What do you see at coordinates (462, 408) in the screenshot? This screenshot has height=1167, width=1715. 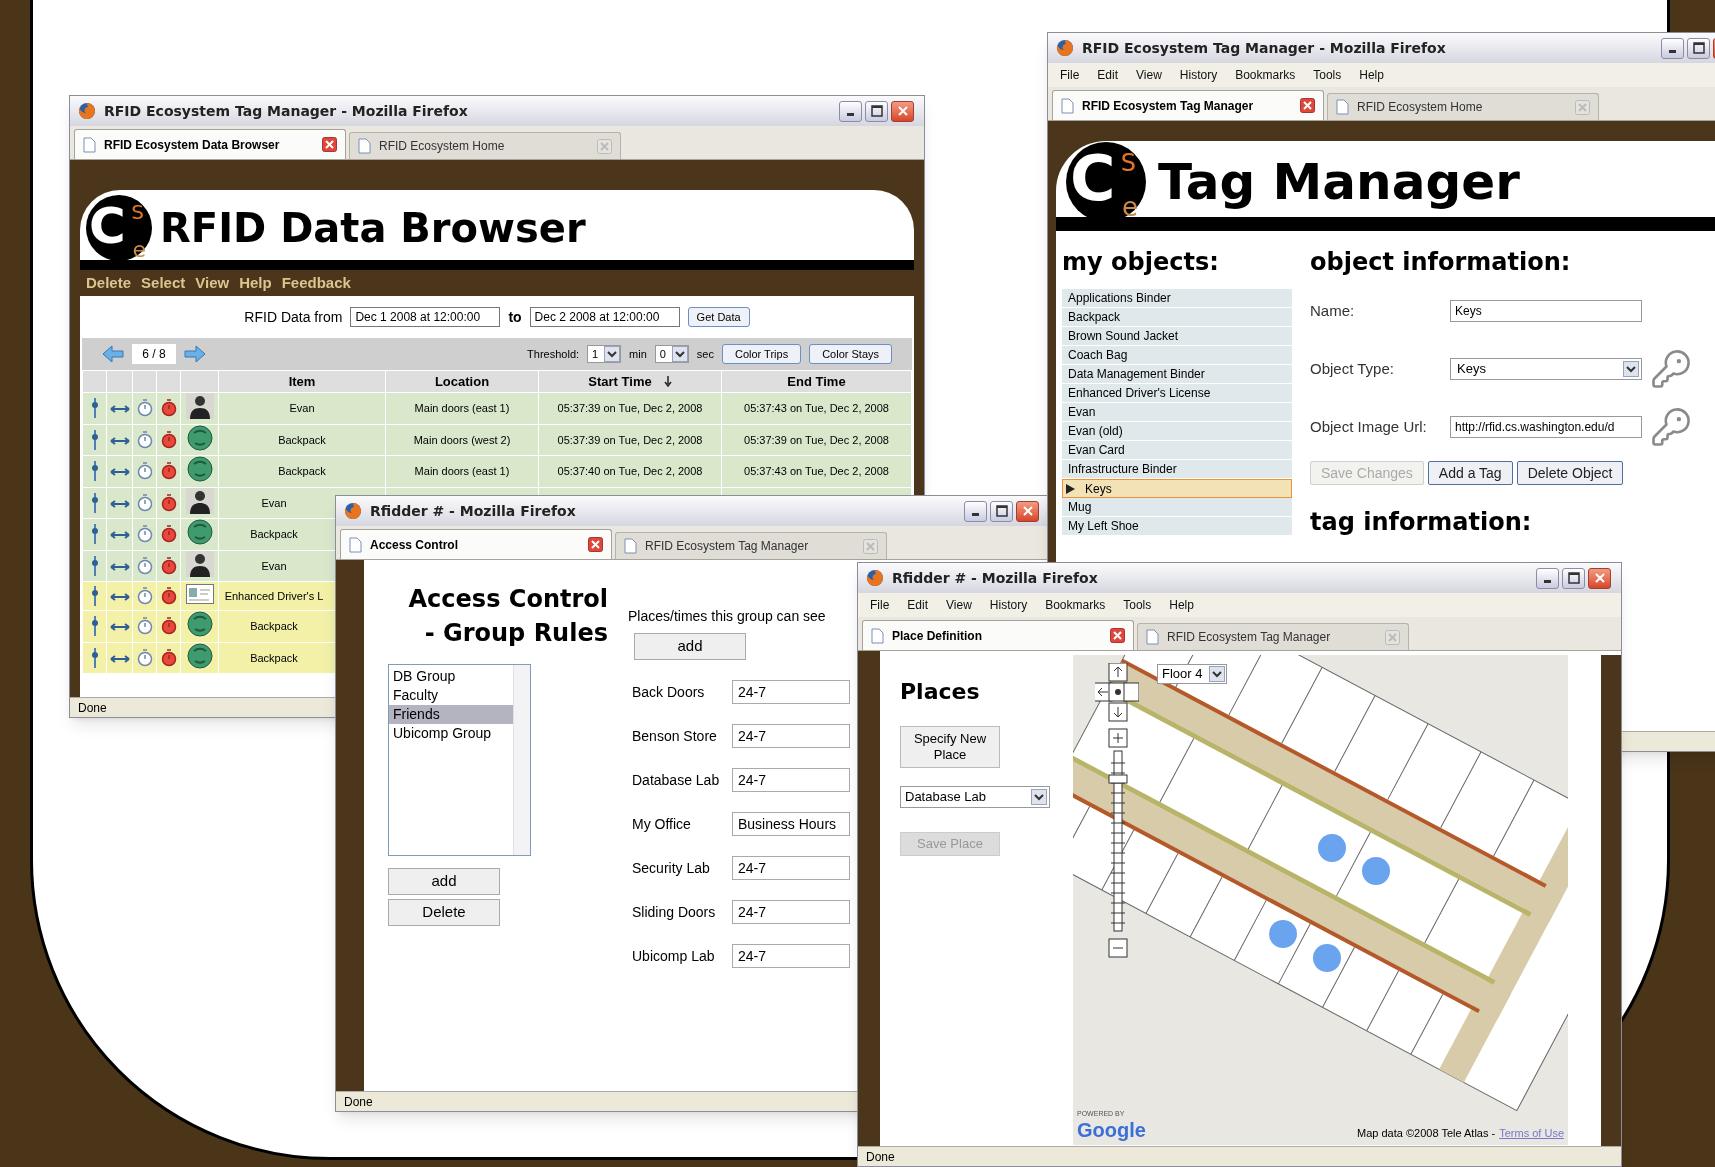 I see `table-cell: Main doors (east 1)` at bounding box center [462, 408].